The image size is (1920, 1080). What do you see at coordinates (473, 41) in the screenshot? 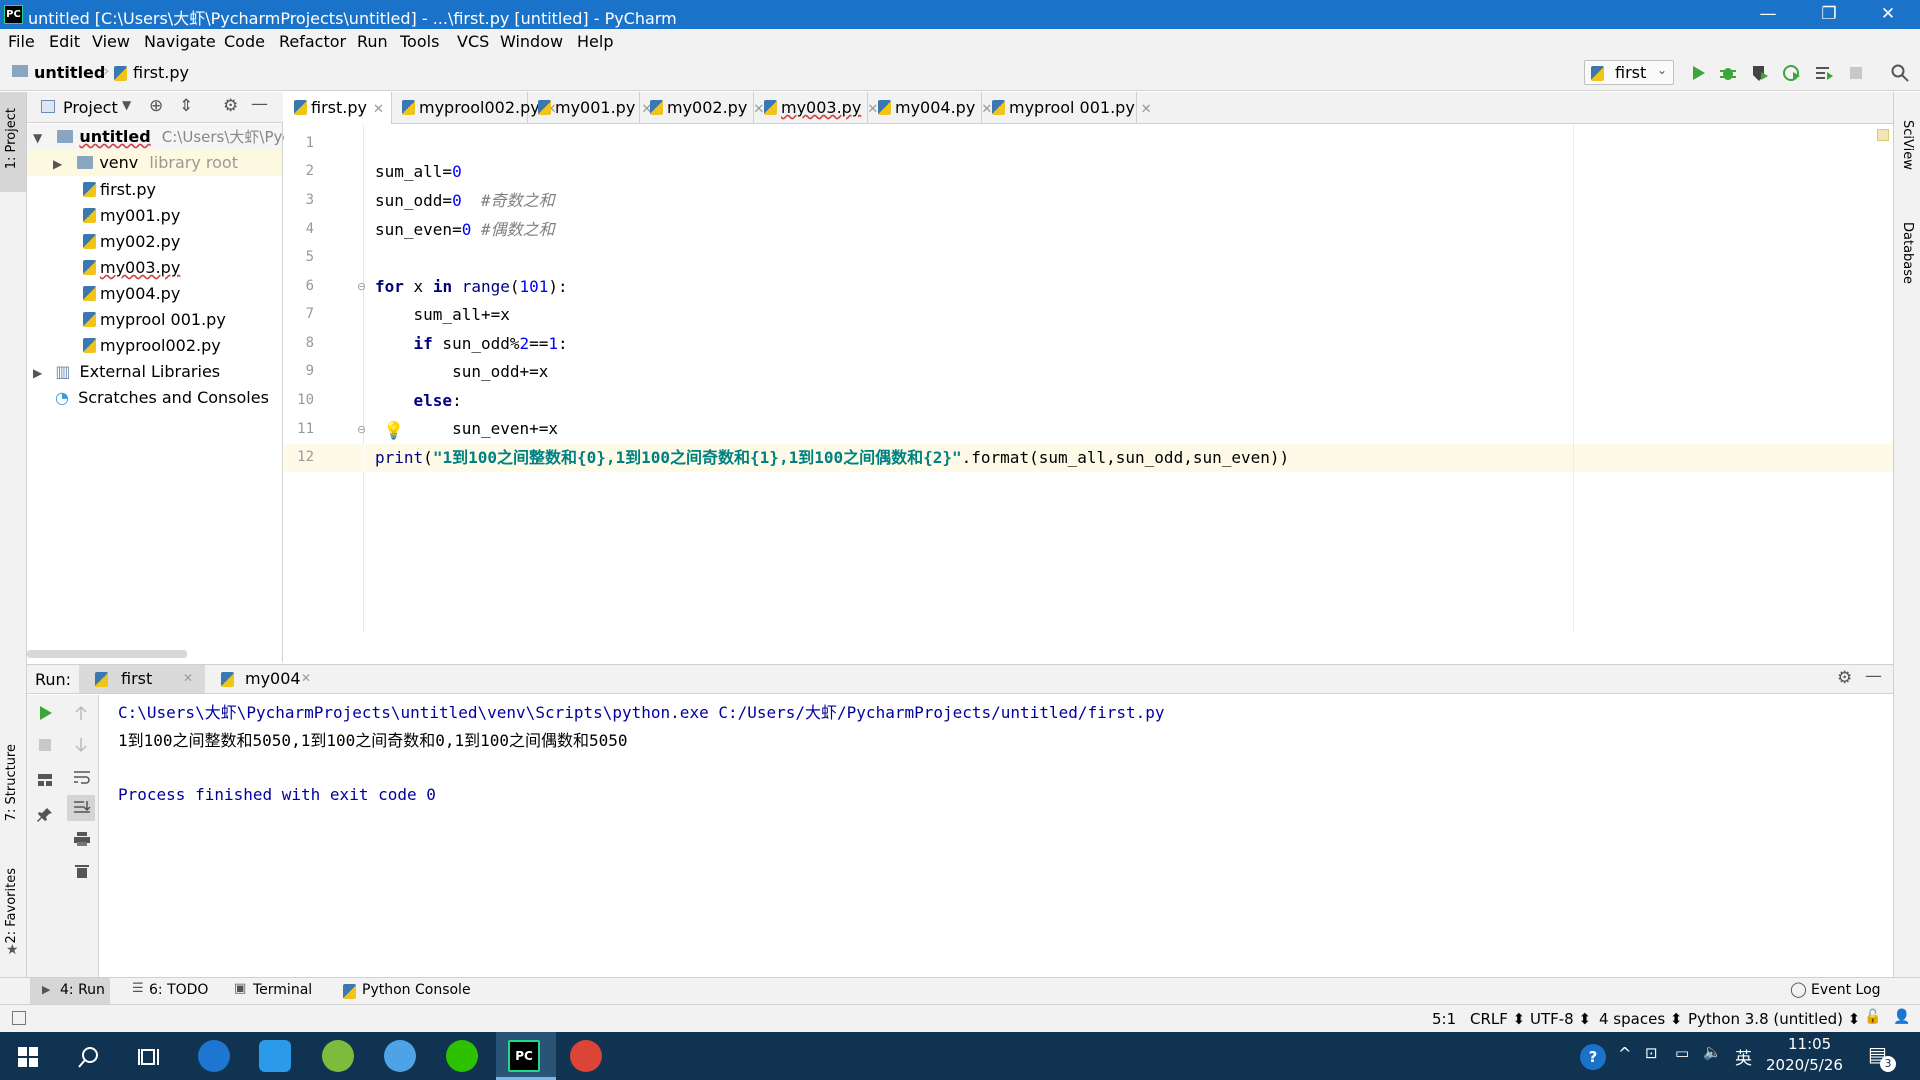
I see `menu-vcs: VCS` at bounding box center [473, 41].